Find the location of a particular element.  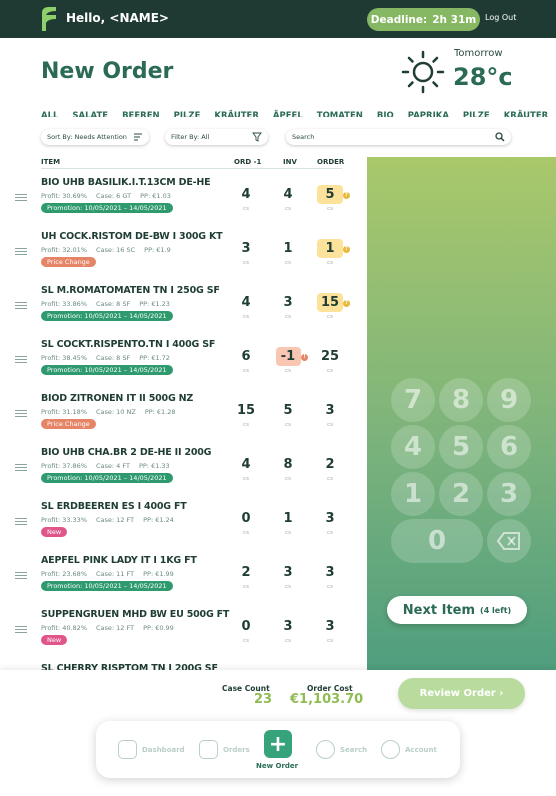

sort-select: Sort By: Needs Attention is located at coordinates (95, 137).